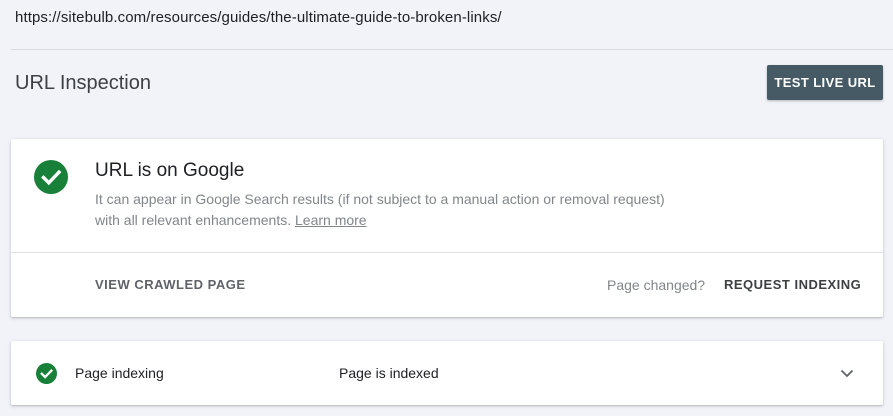 Image resolution: width=893 pixels, height=416 pixels. What do you see at coordinates (656, 285) in the screenshot?
I see `page-changed-text: Page changed?` at bounding box center [656, 285].